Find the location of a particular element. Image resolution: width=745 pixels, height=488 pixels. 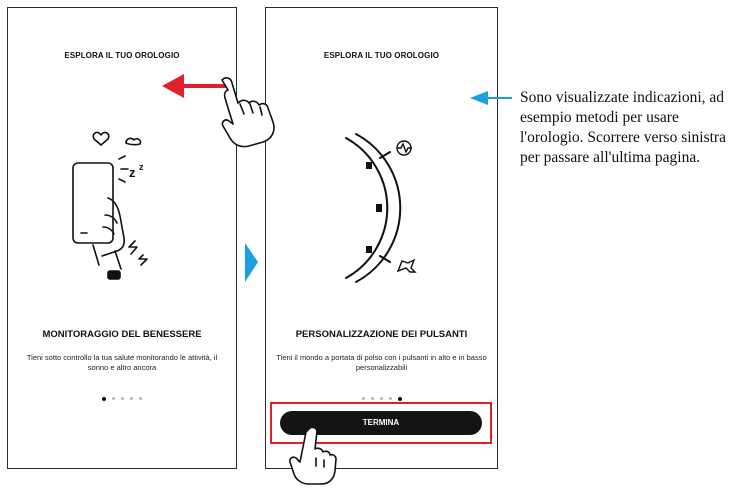

swipe-left-arrow is located at coordinates (197, 86).